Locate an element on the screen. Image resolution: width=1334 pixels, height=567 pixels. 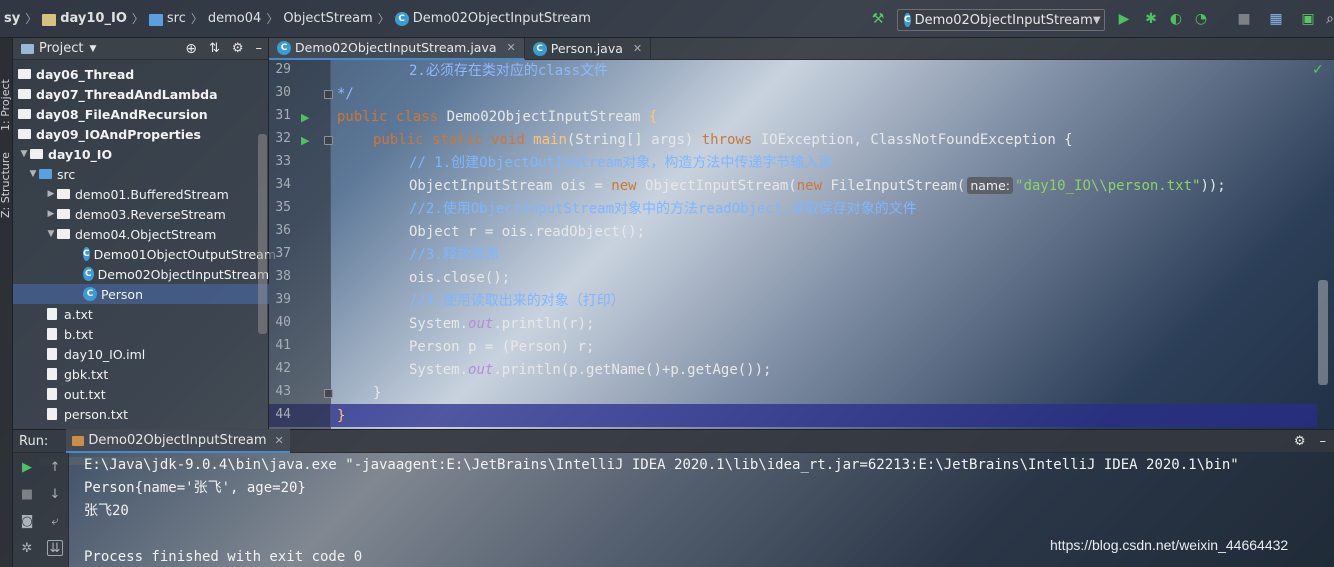
run-icon: ▶ is located at coordinates (1124, 19).